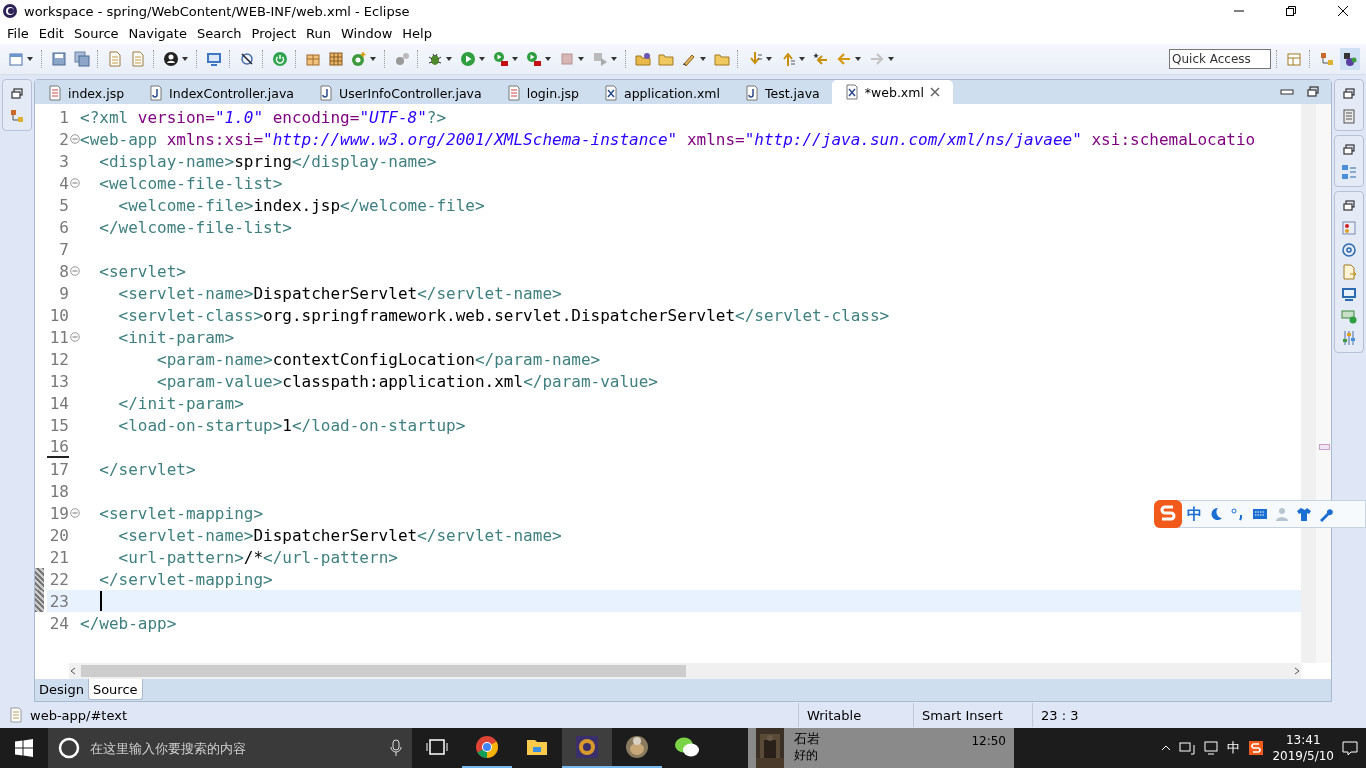 The height and width of the screenshot is (768, 1366). I want to click on line-number: 6, so click(63, 227).